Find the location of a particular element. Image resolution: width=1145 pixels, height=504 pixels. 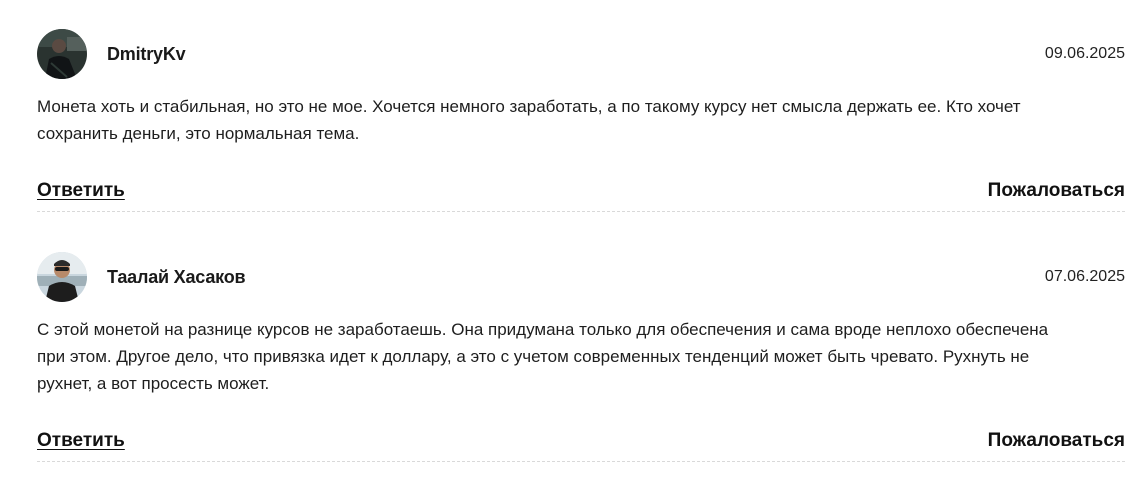

comment-header: Таалай Хасаков 07.06.2025 is located at coordinates (581, 277).